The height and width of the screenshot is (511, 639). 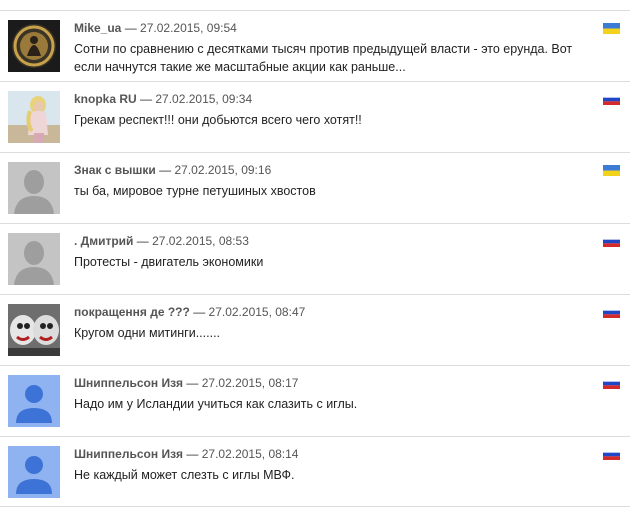 What do you see at coordinates (103, 241) in the screenshot?
I see `author-name: . Дмитрий` at bounding box center [103, 241].